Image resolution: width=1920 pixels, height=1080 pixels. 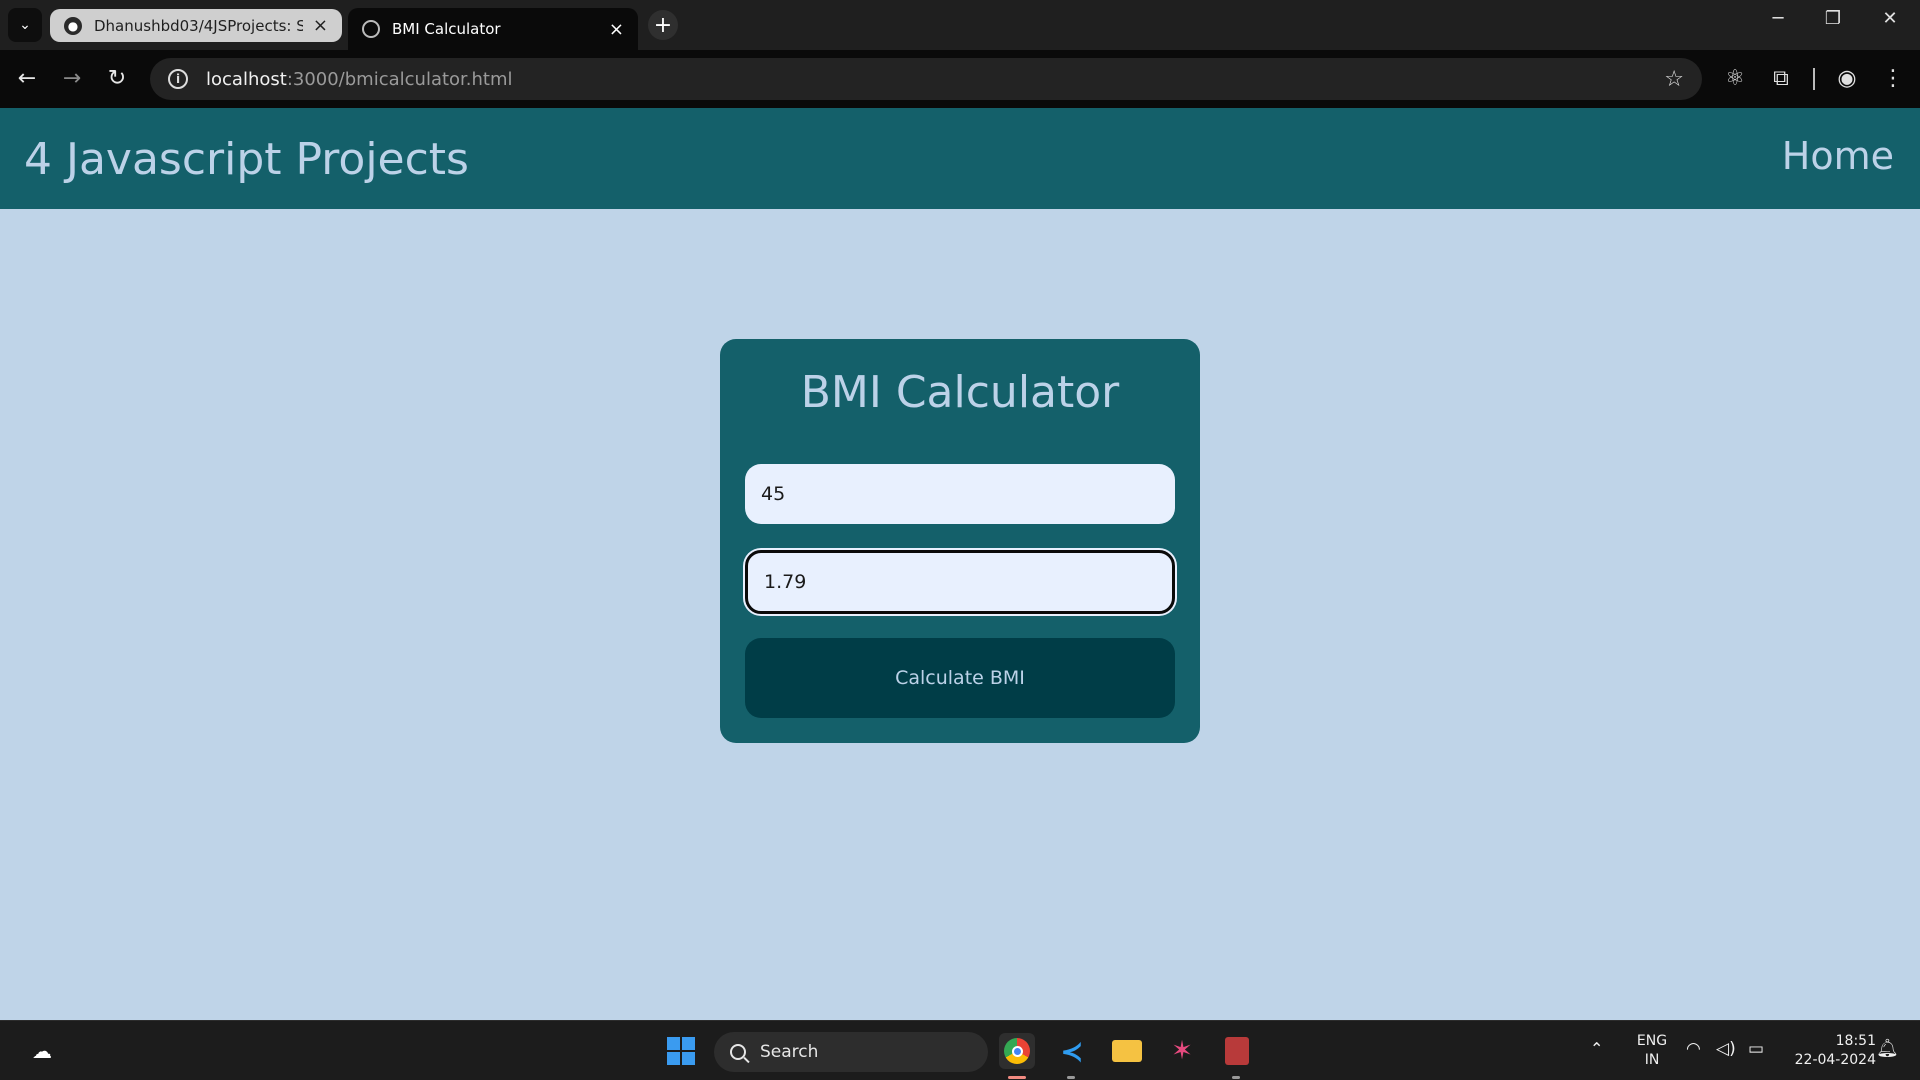 I want to click on clock: 18:51 22-04-2024, so click(x=1828, y=1051).